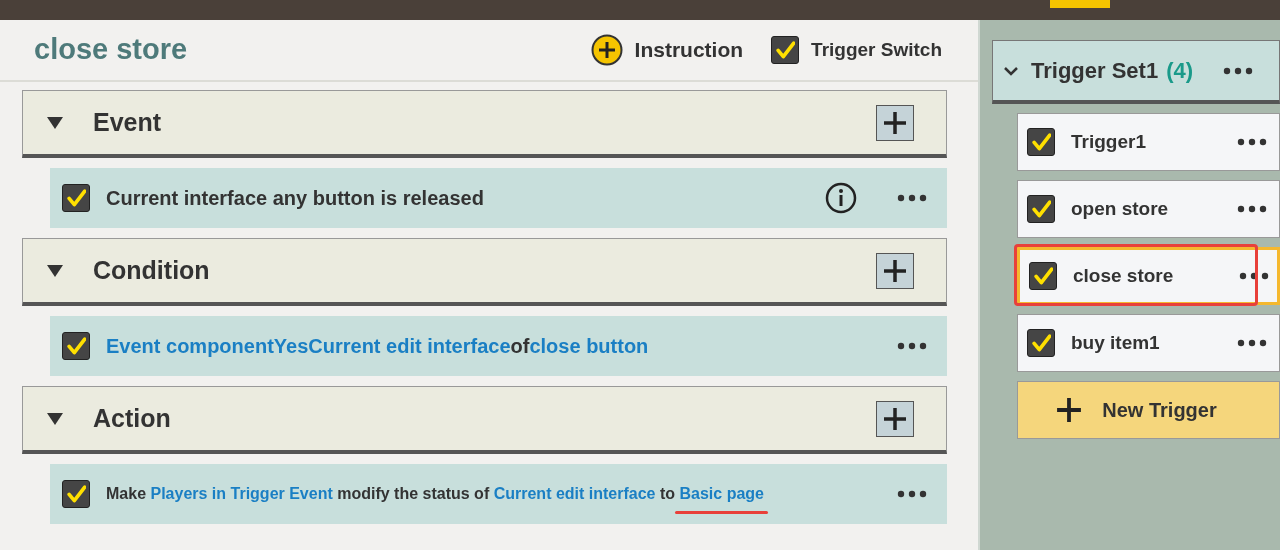  I want to click on trigger-set-header: Trigger Set1 (4), so click(1136, 72).